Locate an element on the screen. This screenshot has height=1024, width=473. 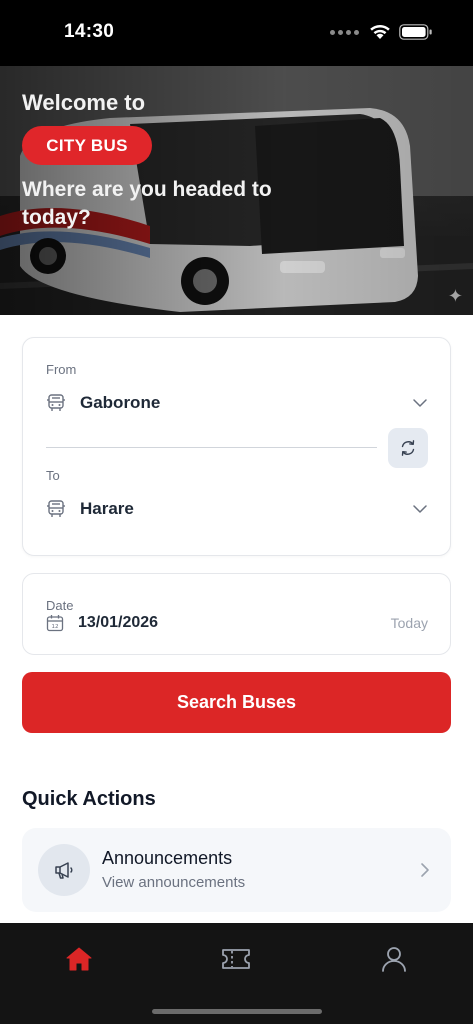
status-icons is located at coordinates (381, 32).